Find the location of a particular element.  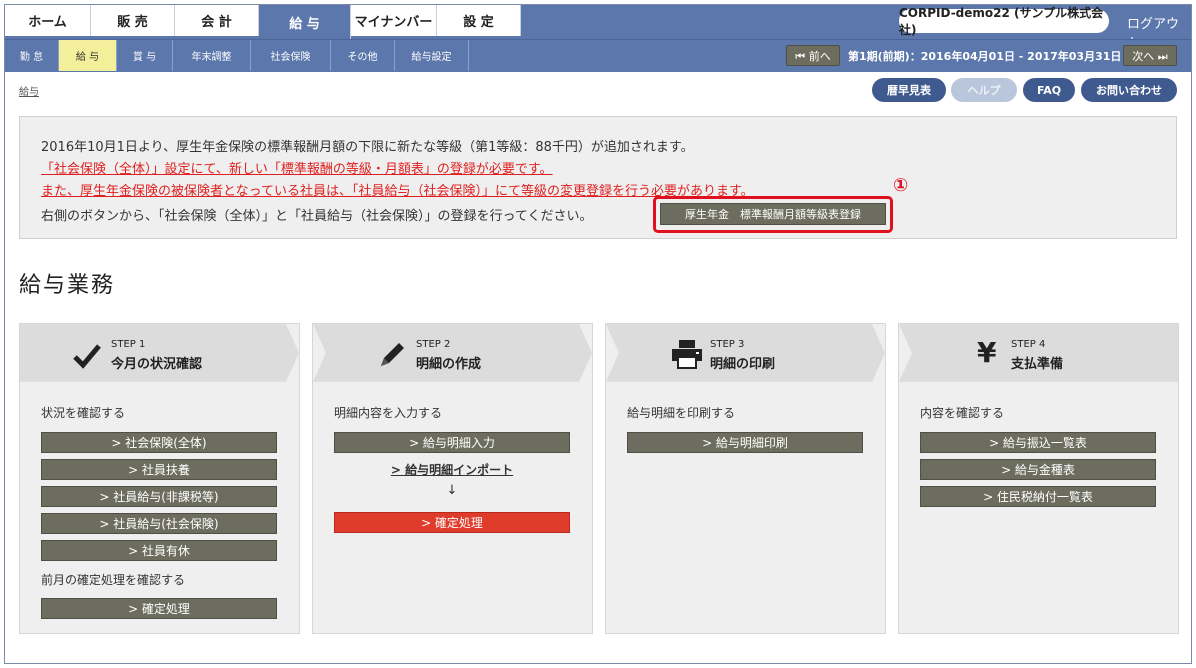

notice-alert-line: 「社会保険（全体）」設定にて、新しい「標準報酬の等級・月額表」の登録が必要です。 is located at coordinates (297, 169).